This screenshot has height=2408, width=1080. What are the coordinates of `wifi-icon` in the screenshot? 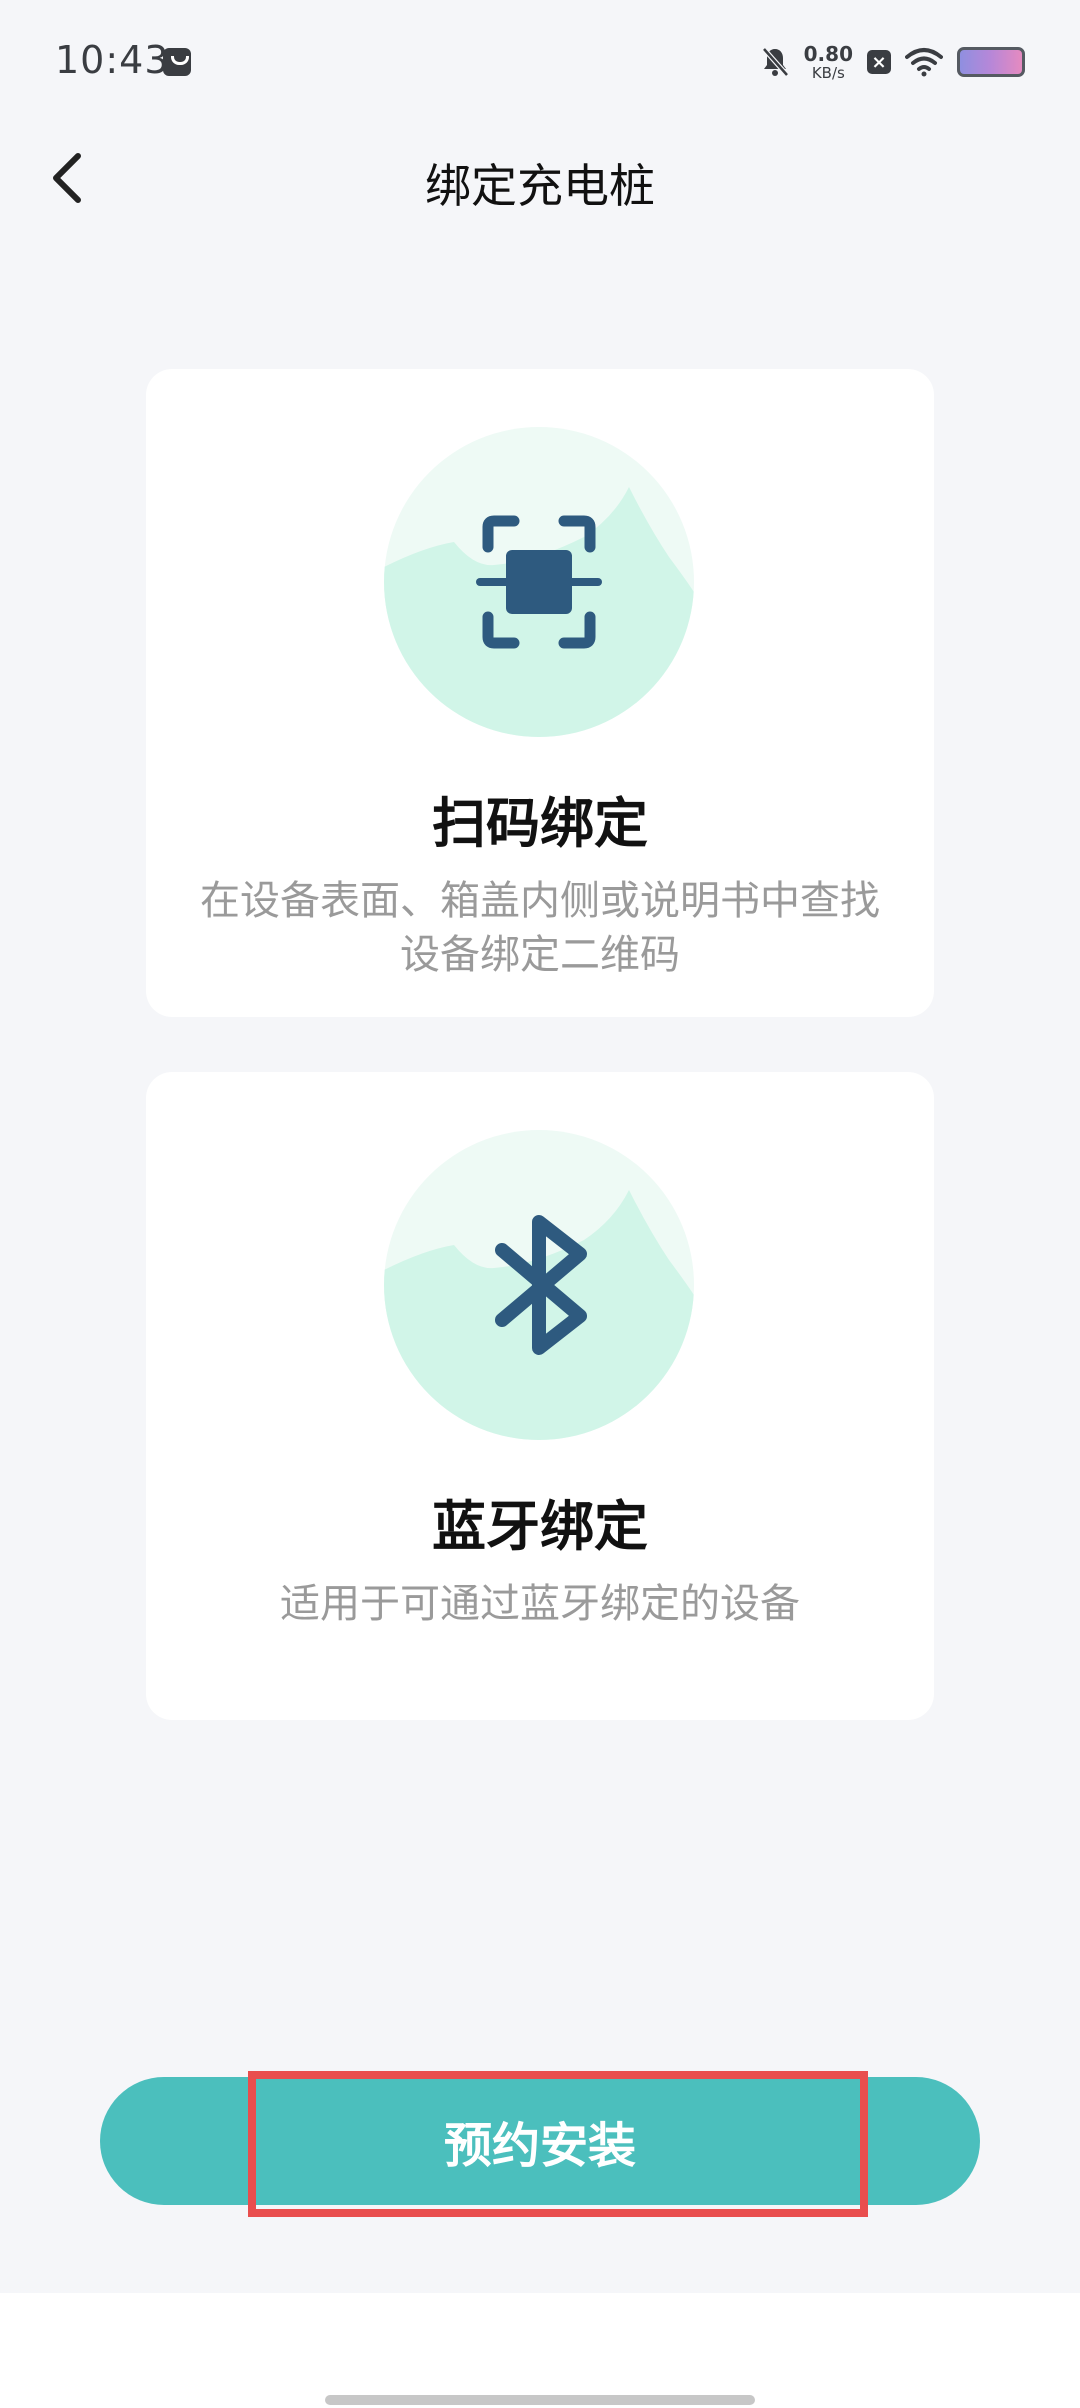 It's located at (924, 62).